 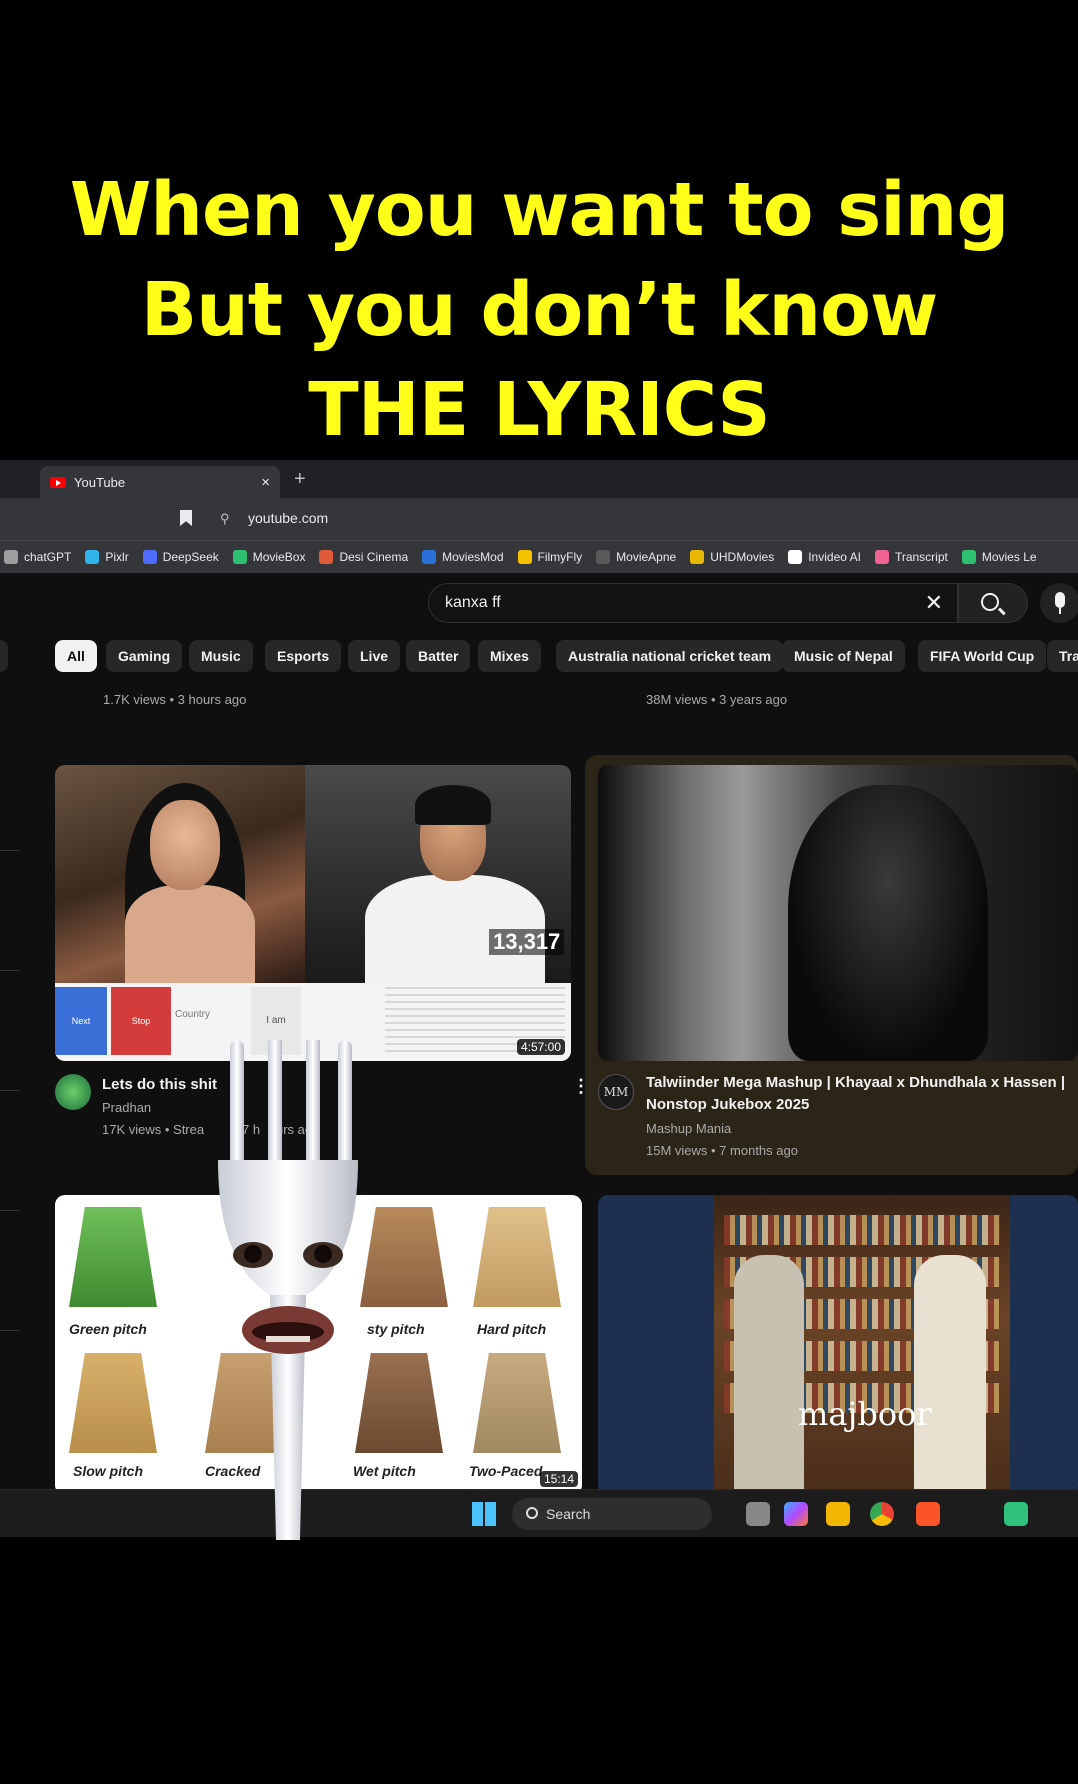 I want to click on bookmark-label: Desi Cinema, so click(x=374, y=557).